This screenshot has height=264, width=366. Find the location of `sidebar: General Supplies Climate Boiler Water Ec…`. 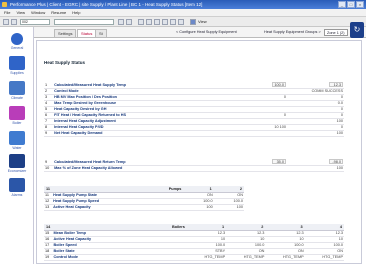

sidebar: General Supplies Climate Boiler Water Ec… is located at coordinates (17, 145).